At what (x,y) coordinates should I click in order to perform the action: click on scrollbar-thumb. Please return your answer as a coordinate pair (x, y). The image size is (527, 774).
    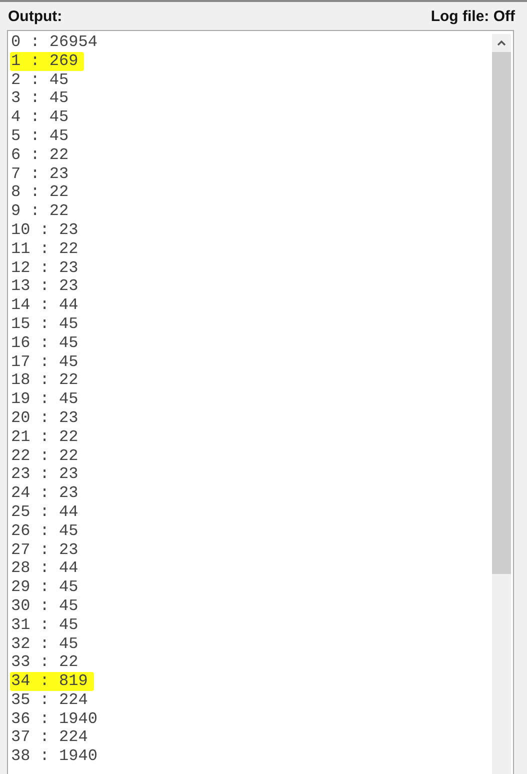
    Looking at the image, I should click on (501, 313).